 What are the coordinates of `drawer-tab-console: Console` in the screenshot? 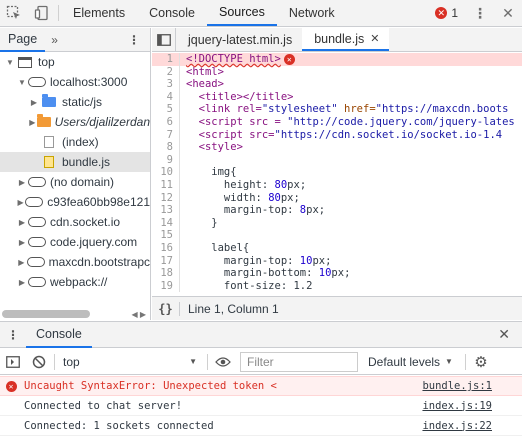 It's located at (59, 335).